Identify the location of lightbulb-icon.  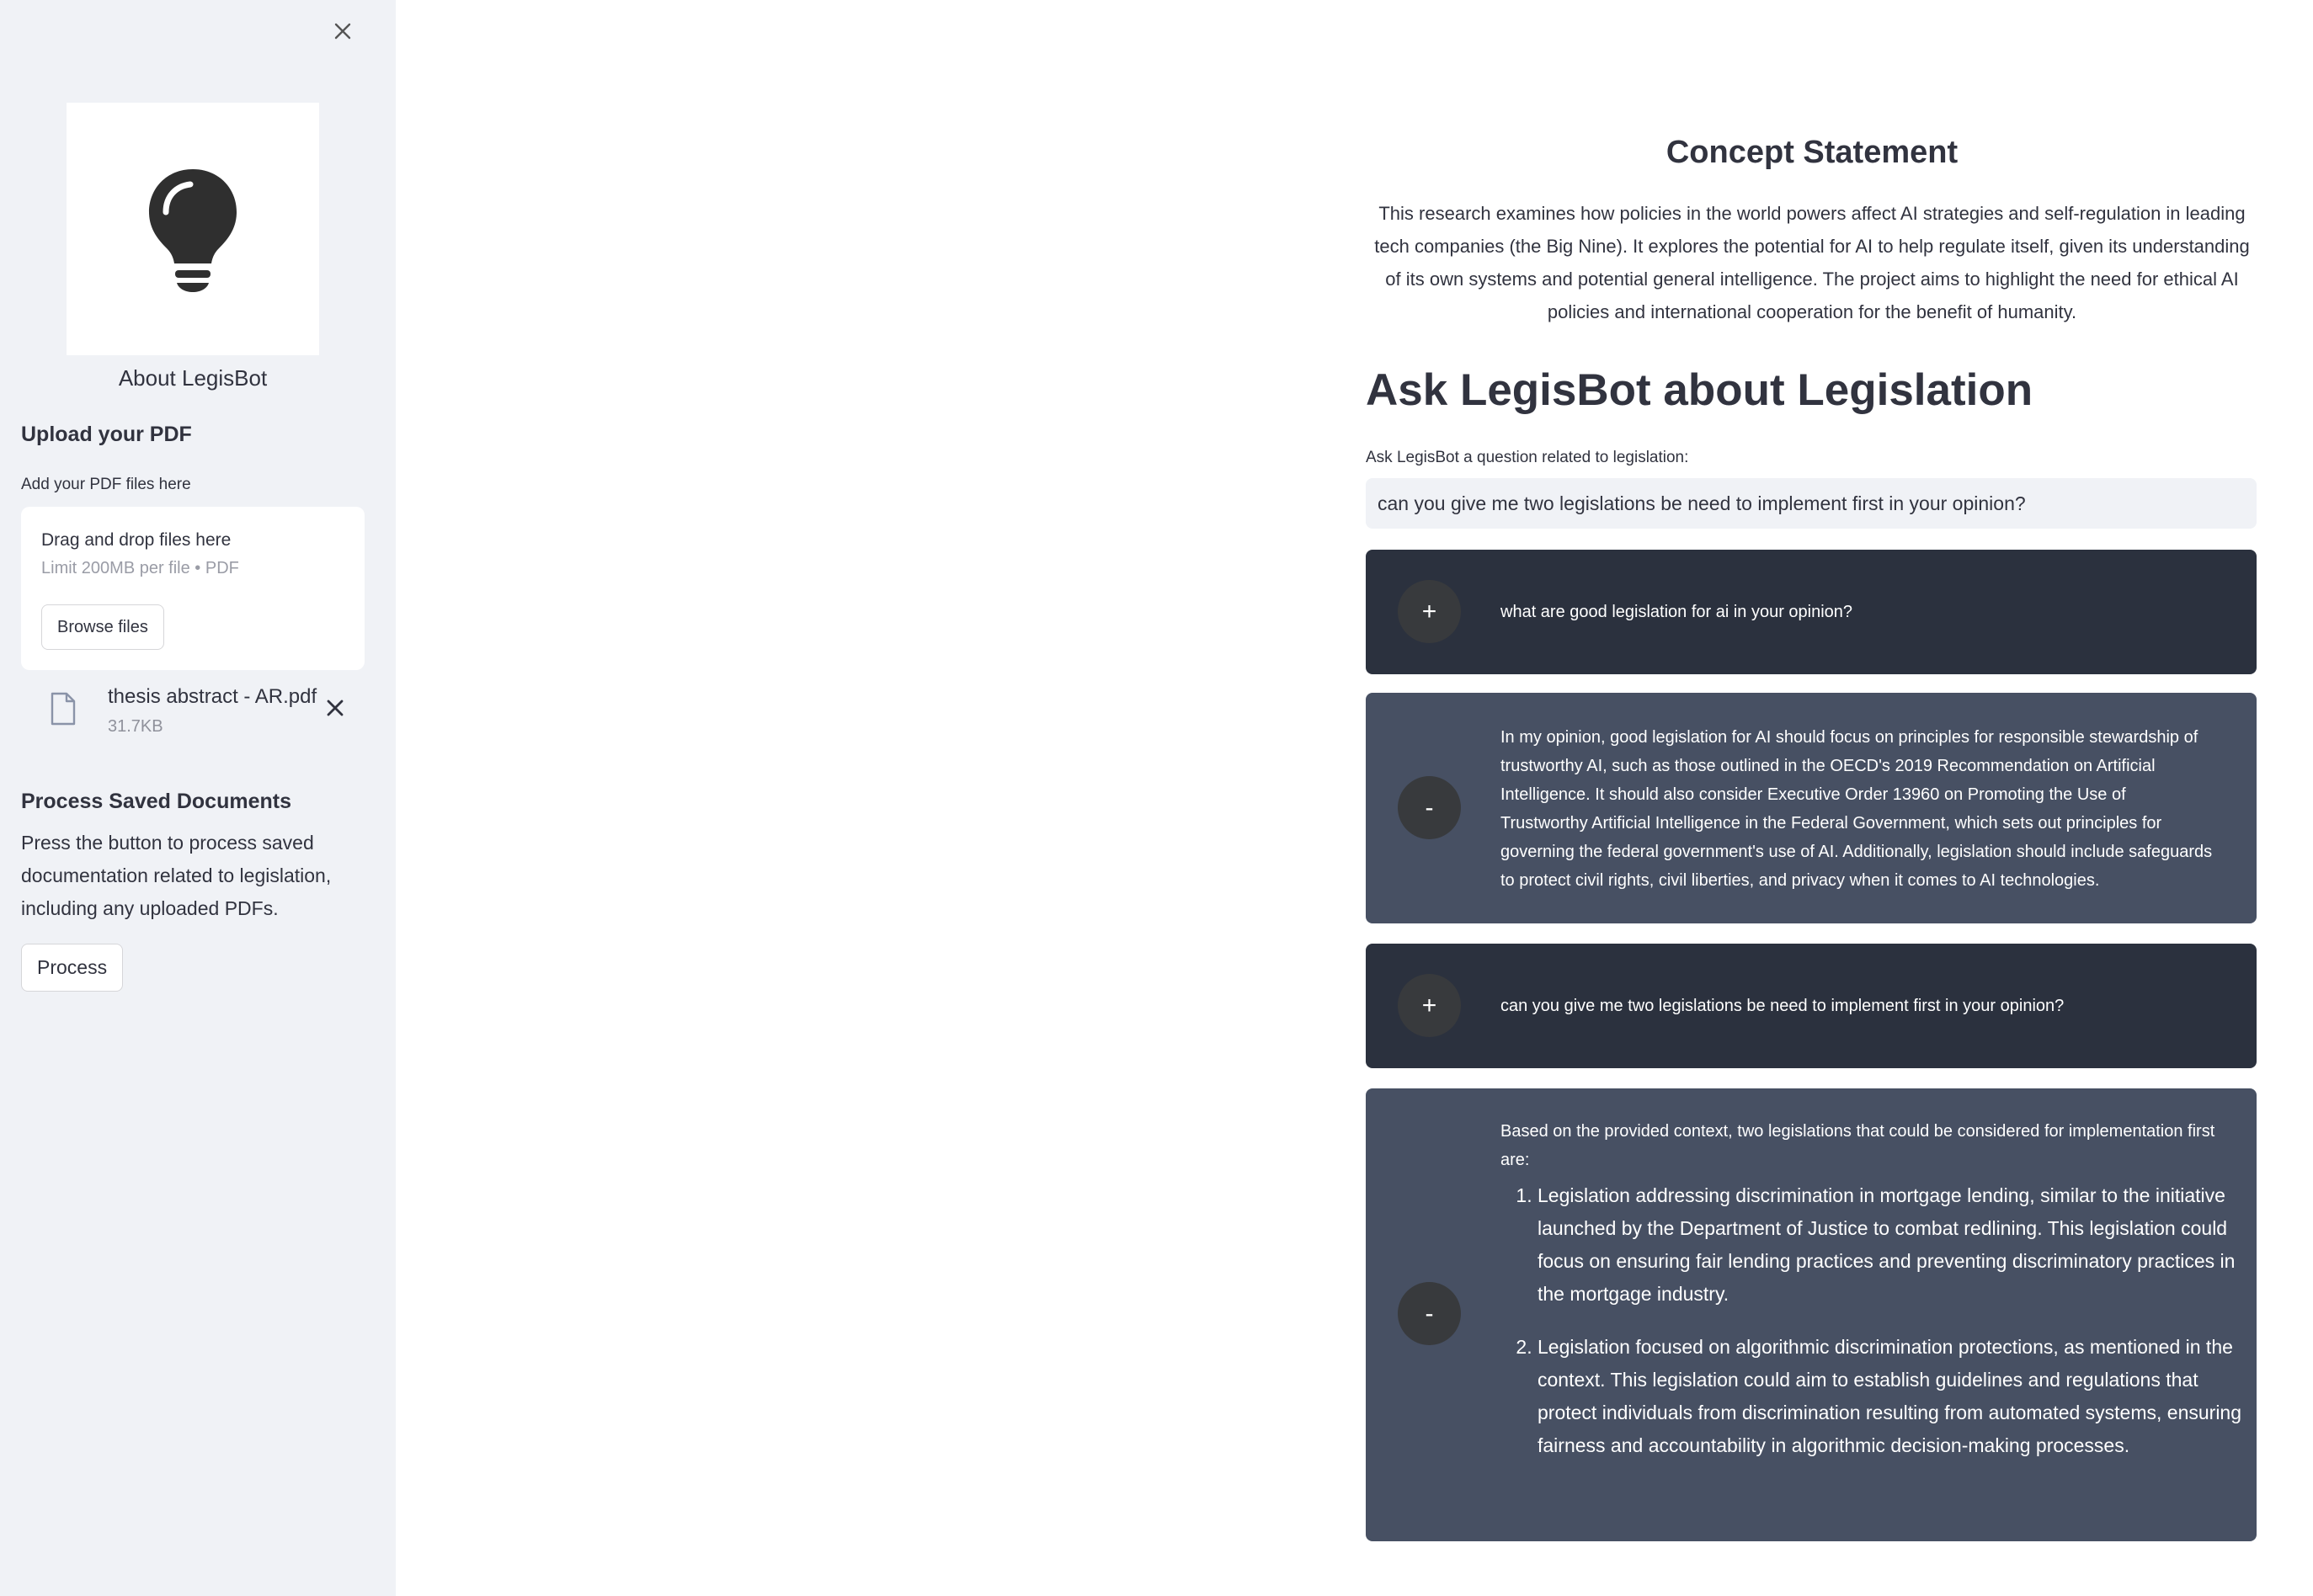
(193, 231).